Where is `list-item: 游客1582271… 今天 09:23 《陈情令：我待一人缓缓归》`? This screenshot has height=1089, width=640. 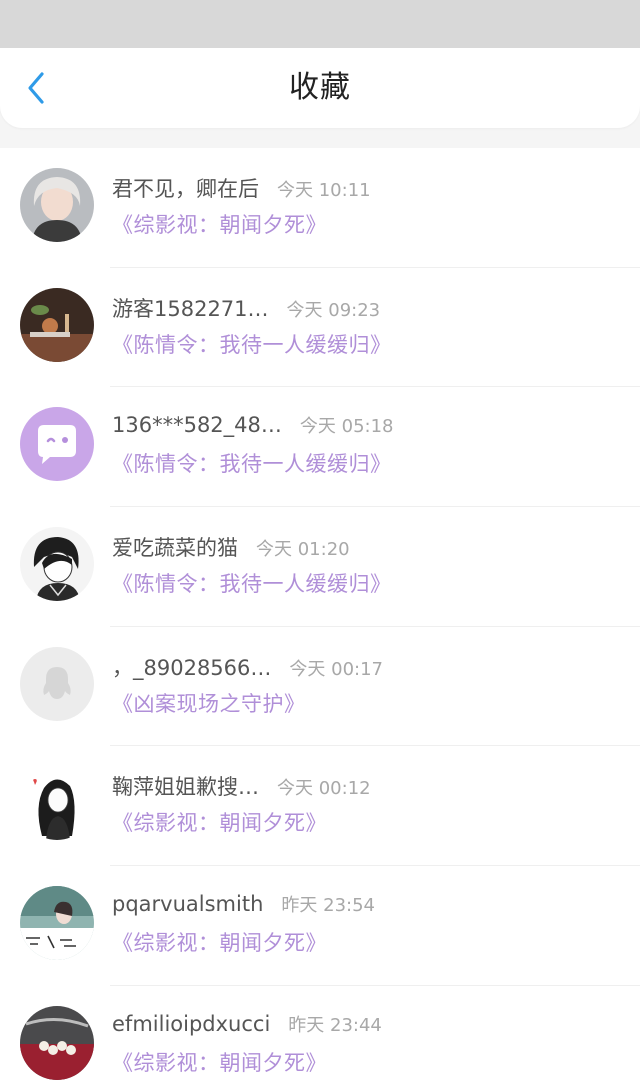
list-item: 游客1582271… 今天 09:23 《陈情令：我待一人缓缓归》 is located at coordinates (320, 328).